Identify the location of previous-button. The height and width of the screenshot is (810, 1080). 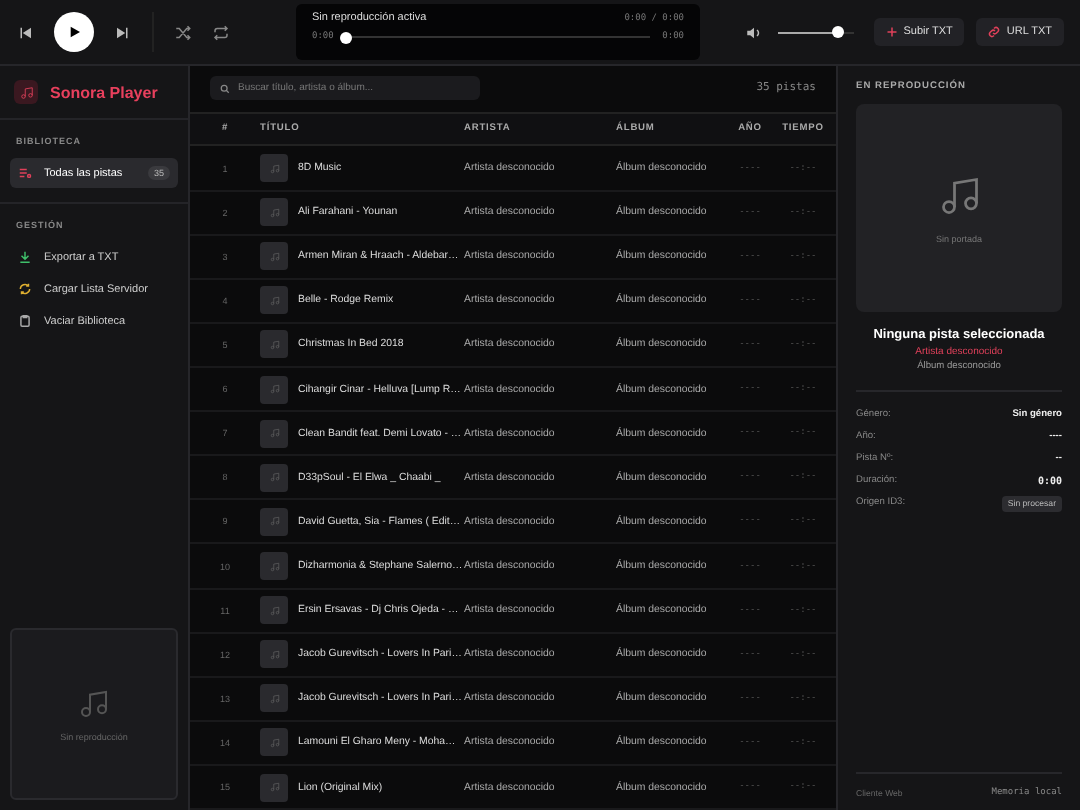
(25, 32).